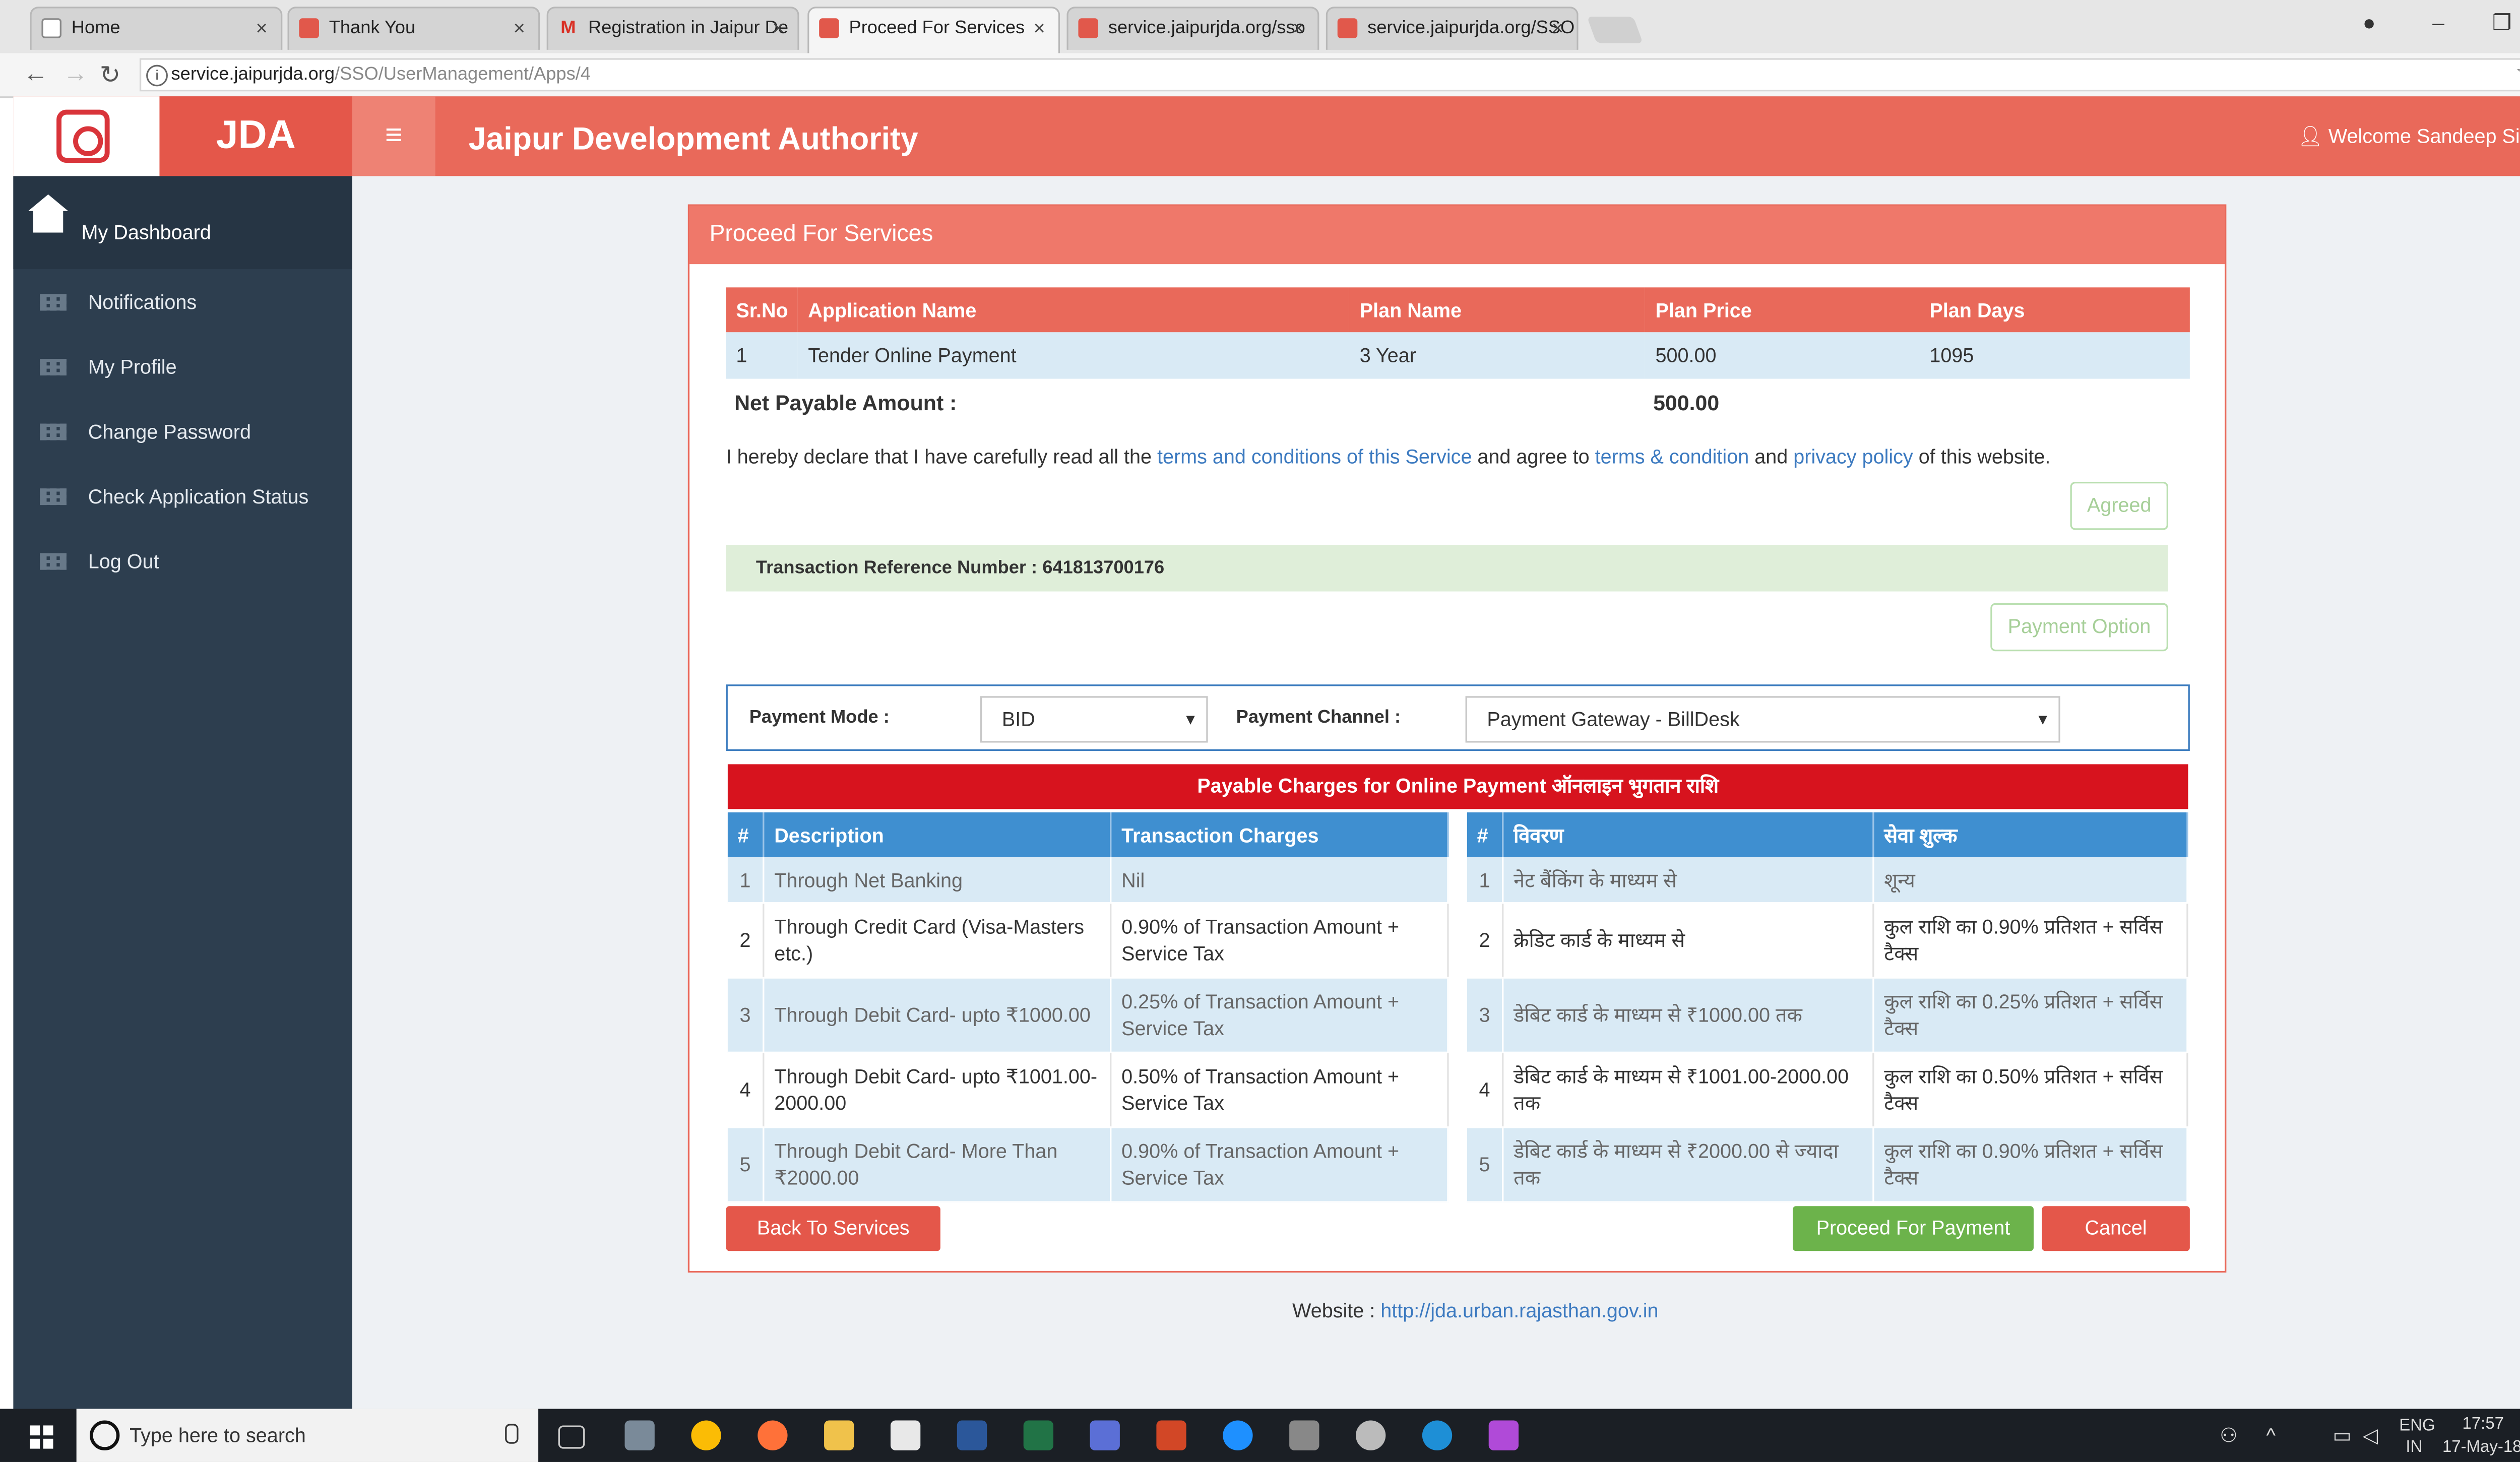 This screenshot has height=1462, width=2520. I want to click on tab-title: Home, so click(95, 28).